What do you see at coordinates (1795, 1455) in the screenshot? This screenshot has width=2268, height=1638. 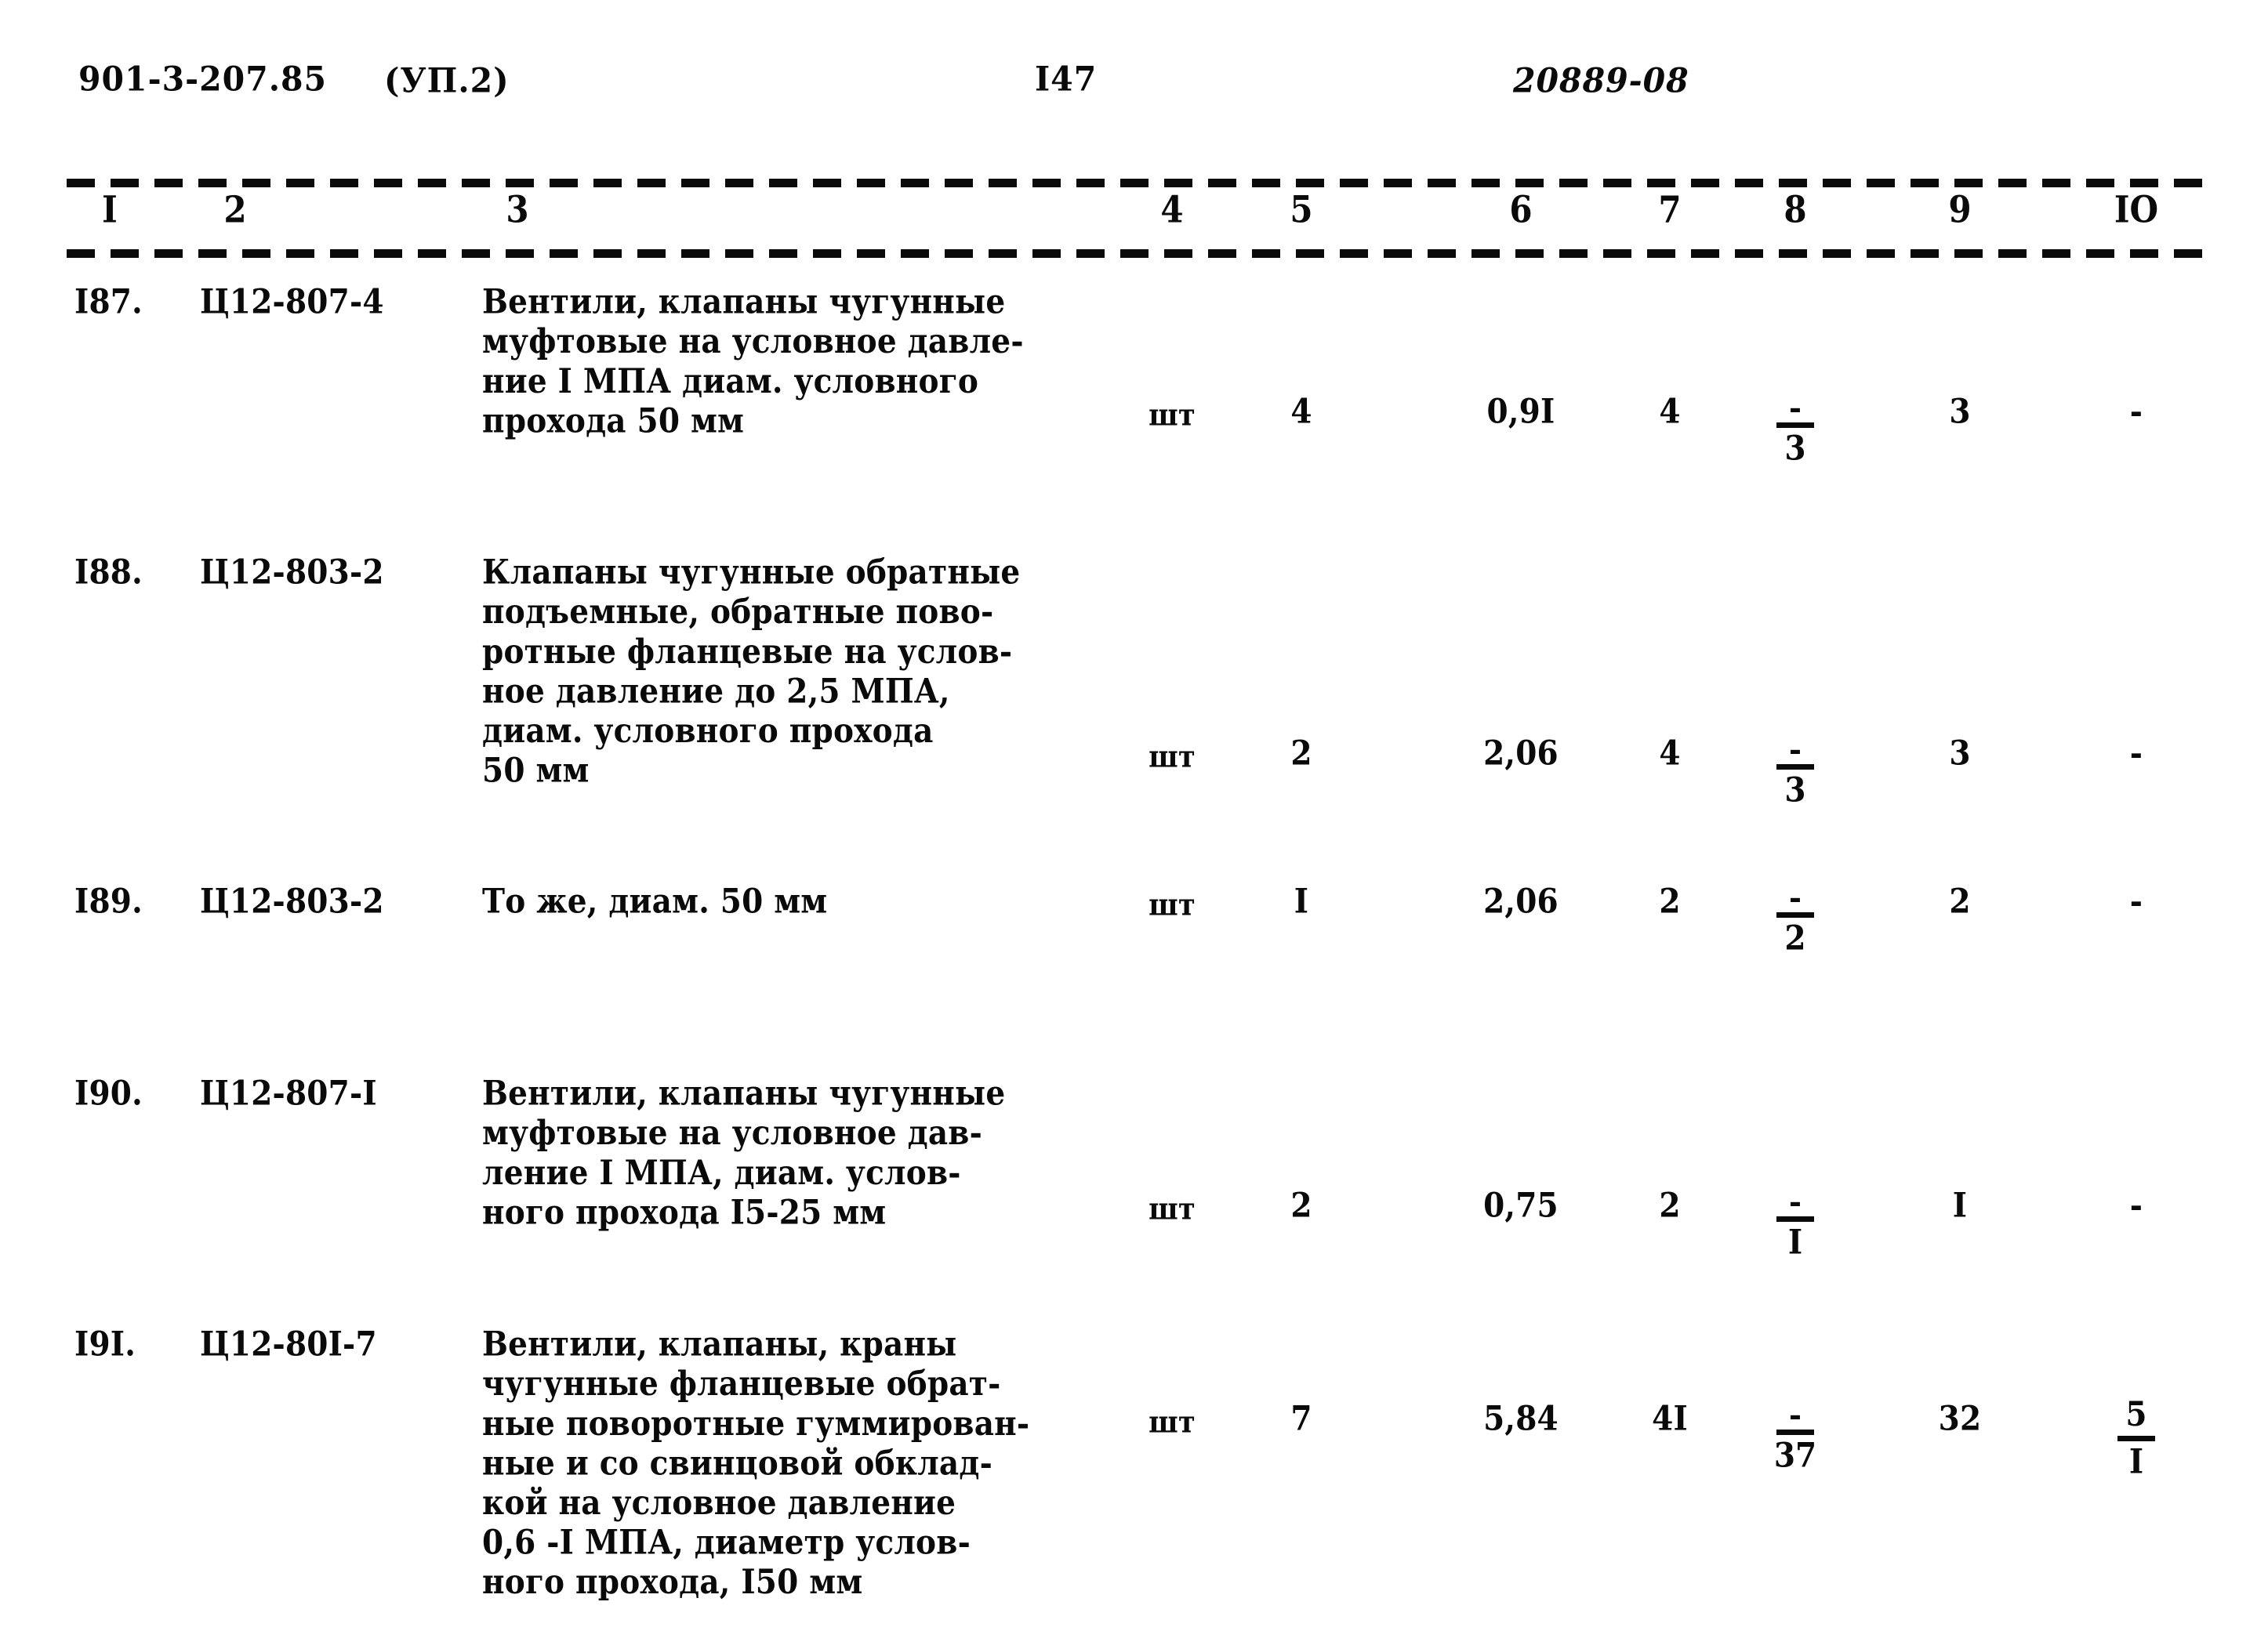 I see `row-col8-denominator: 37` at bounding box center [1795, 1455].